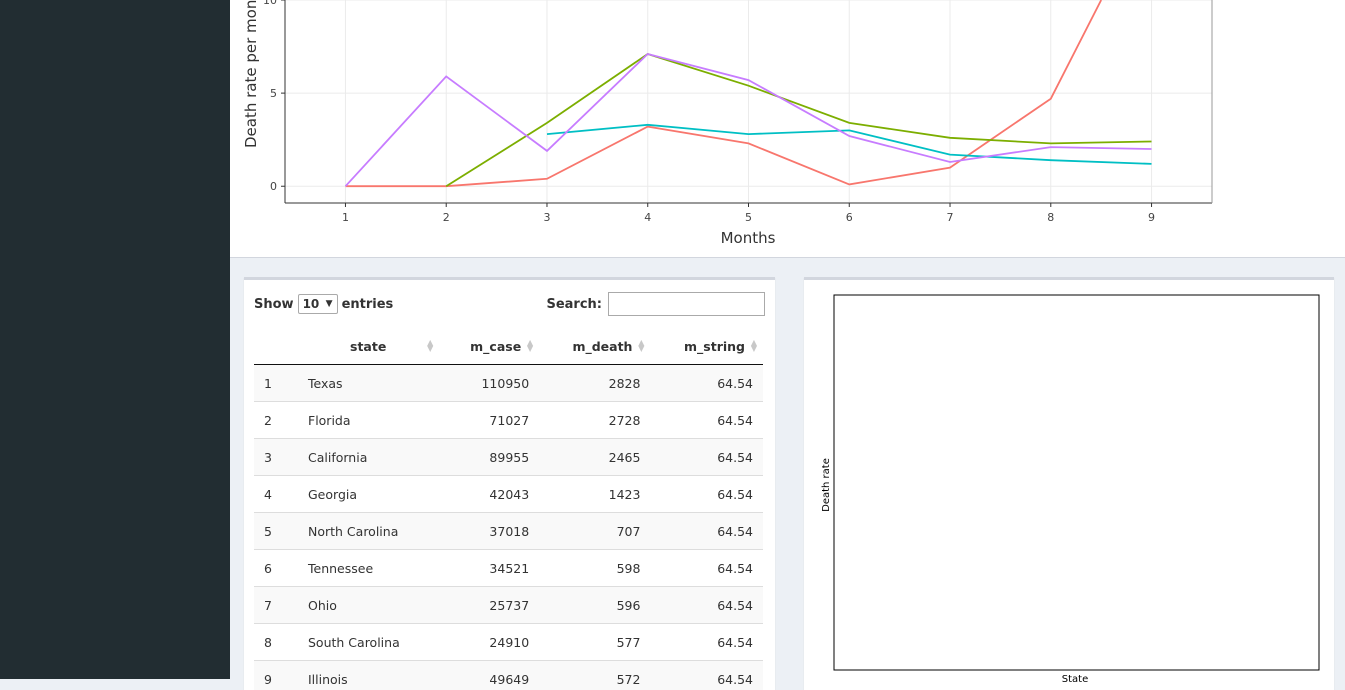 The height and width of the screenshot is (690, 1345). I want to click on table-row: 1Texas110950282864.54, so click(508, 383).